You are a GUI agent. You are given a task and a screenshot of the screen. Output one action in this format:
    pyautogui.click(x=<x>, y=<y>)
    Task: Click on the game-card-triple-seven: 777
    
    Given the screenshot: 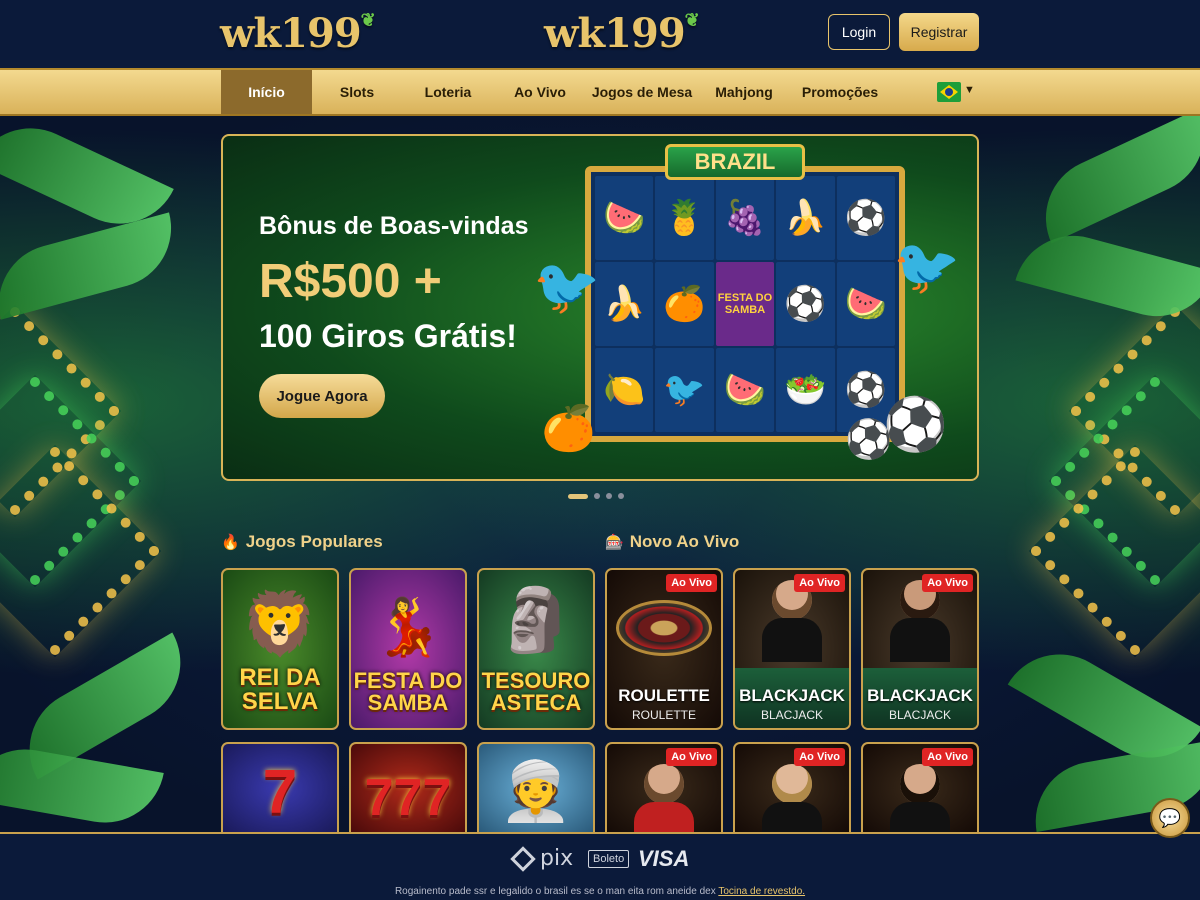 What is the action you would take?
    pyautogui.click(x=408, y=787)
    